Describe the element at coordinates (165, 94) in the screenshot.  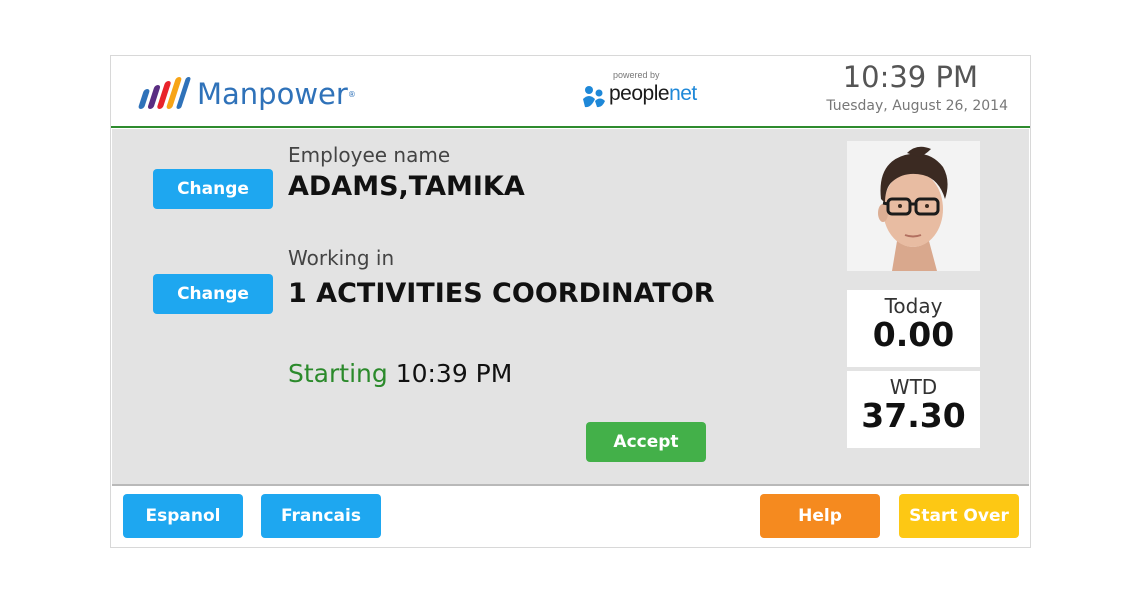
I see `manpower-stripes-icon` at that location.